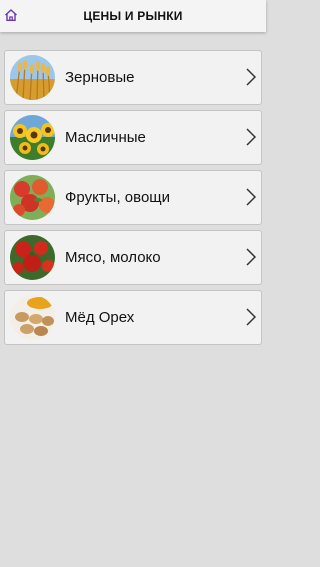 The width and height of the screenshot is (320, 567). What do you see at coordinates (32, 137) in the screenshot?
I see `sunflower-icon` at bounding box center [32, 137].